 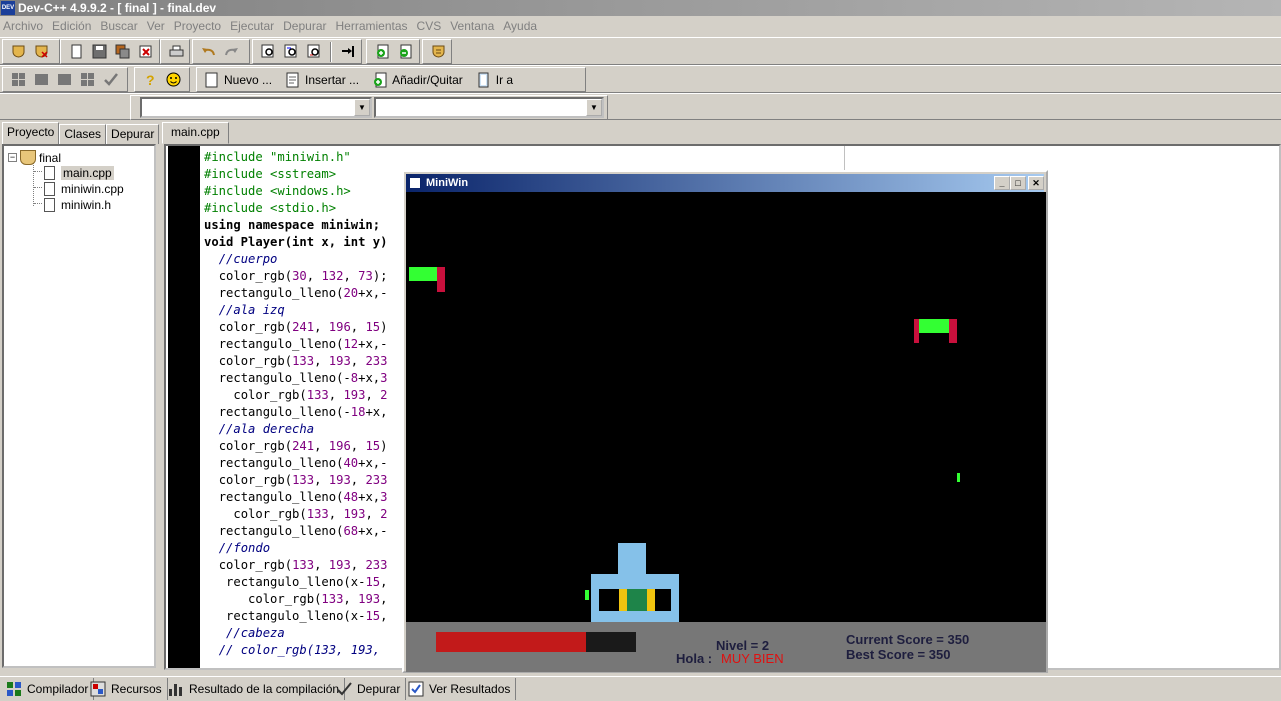 What do you see at coordinates (150, 80) in the screenshot?
I see `help-button: ?` at bounding box center [150, 80].